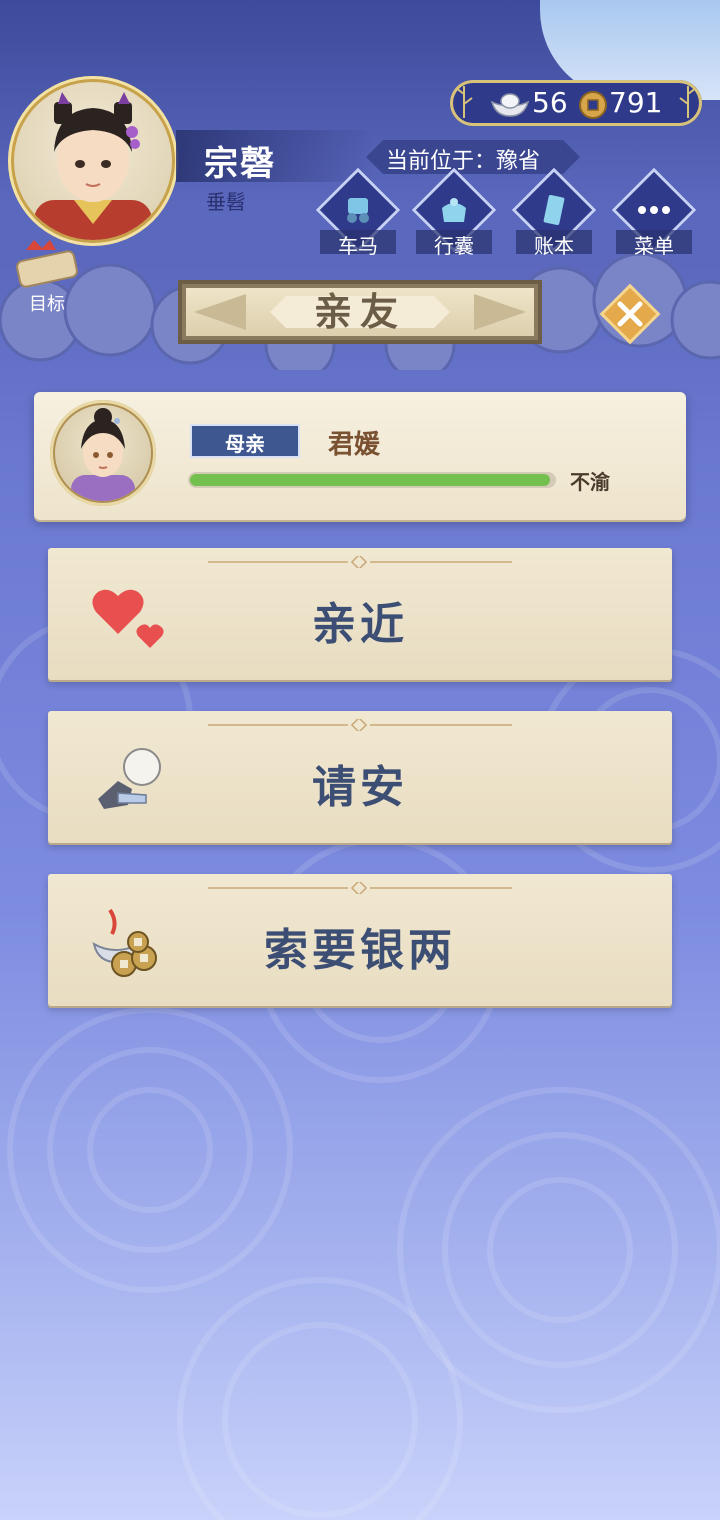  I want to click on goal-button: 目标, so click(47, 276).